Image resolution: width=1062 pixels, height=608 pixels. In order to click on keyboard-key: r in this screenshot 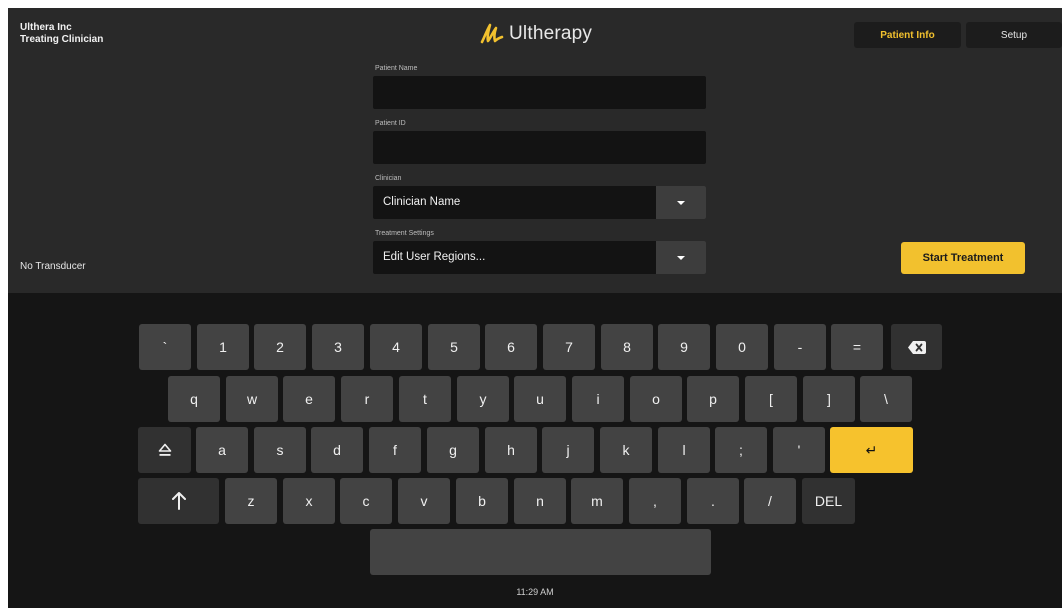, I will do `click(367, 399)`.